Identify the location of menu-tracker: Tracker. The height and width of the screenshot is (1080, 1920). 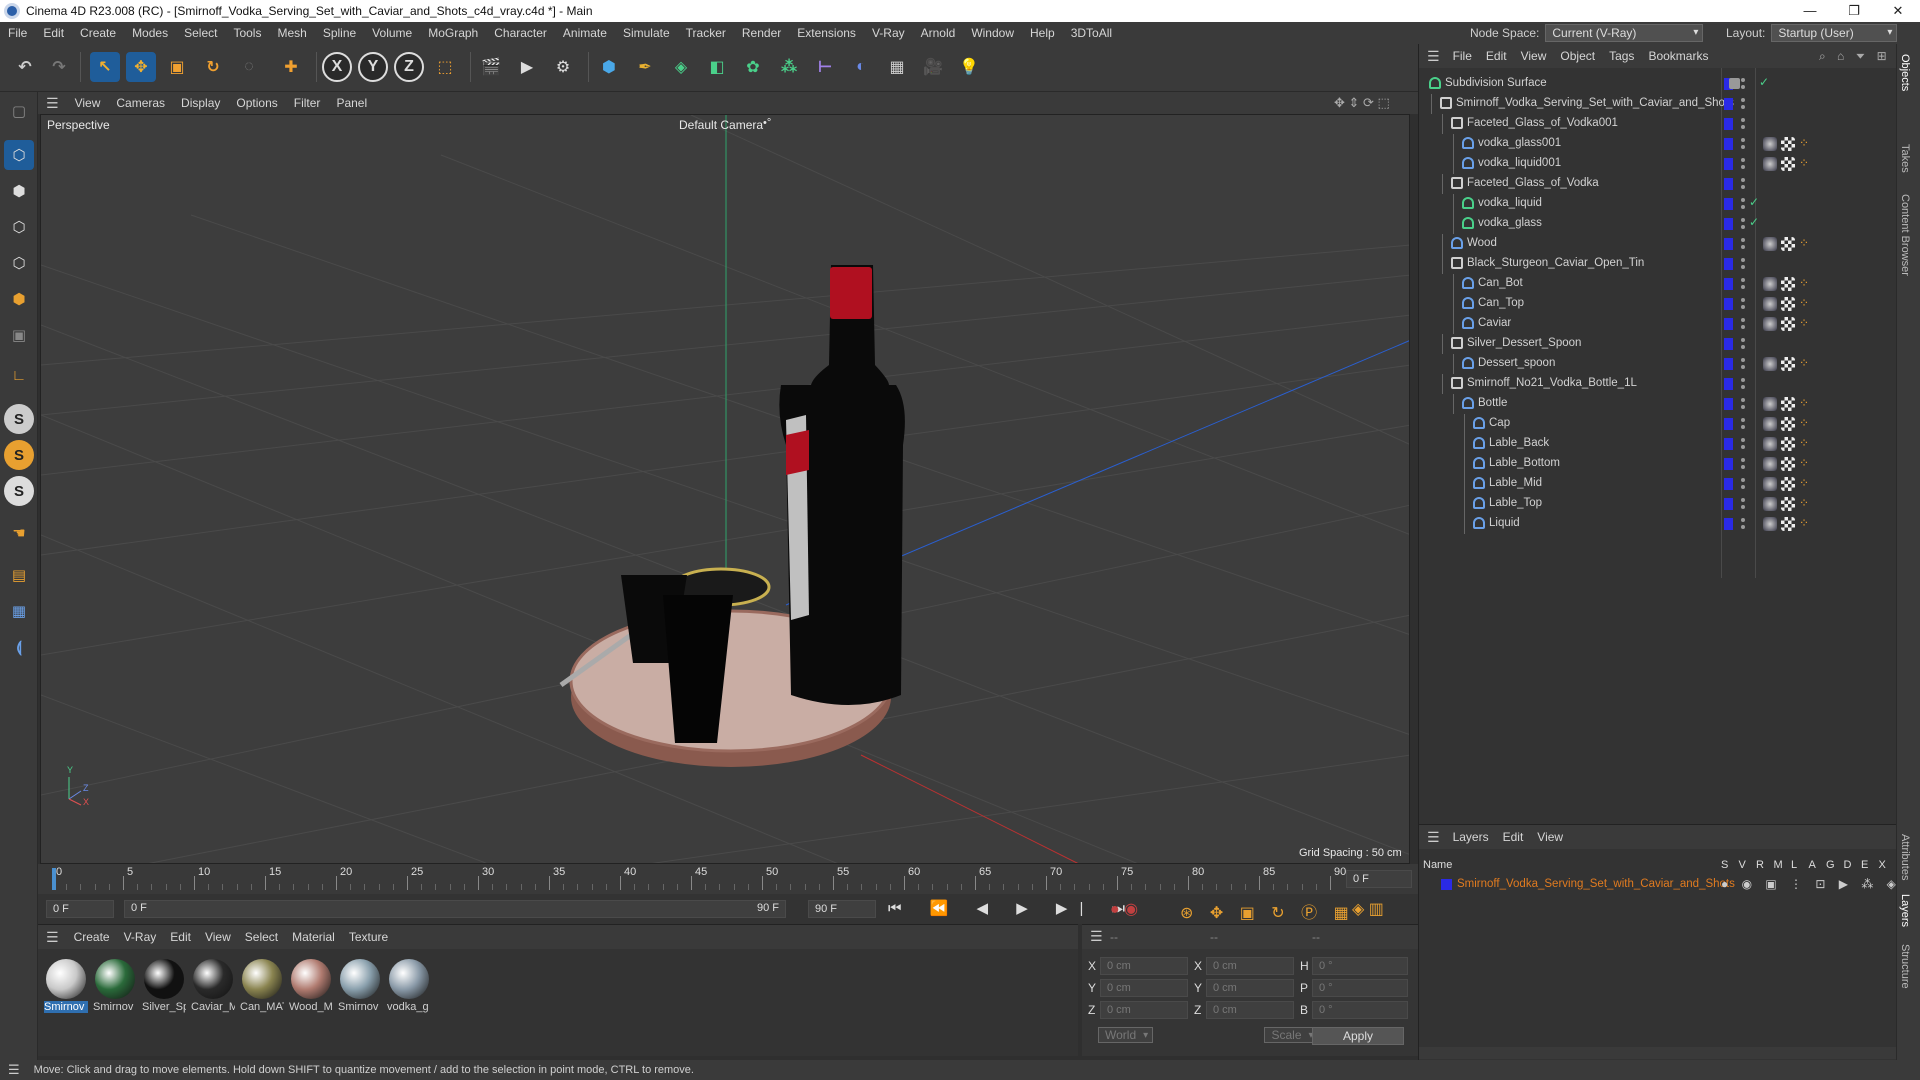
(706, 33).